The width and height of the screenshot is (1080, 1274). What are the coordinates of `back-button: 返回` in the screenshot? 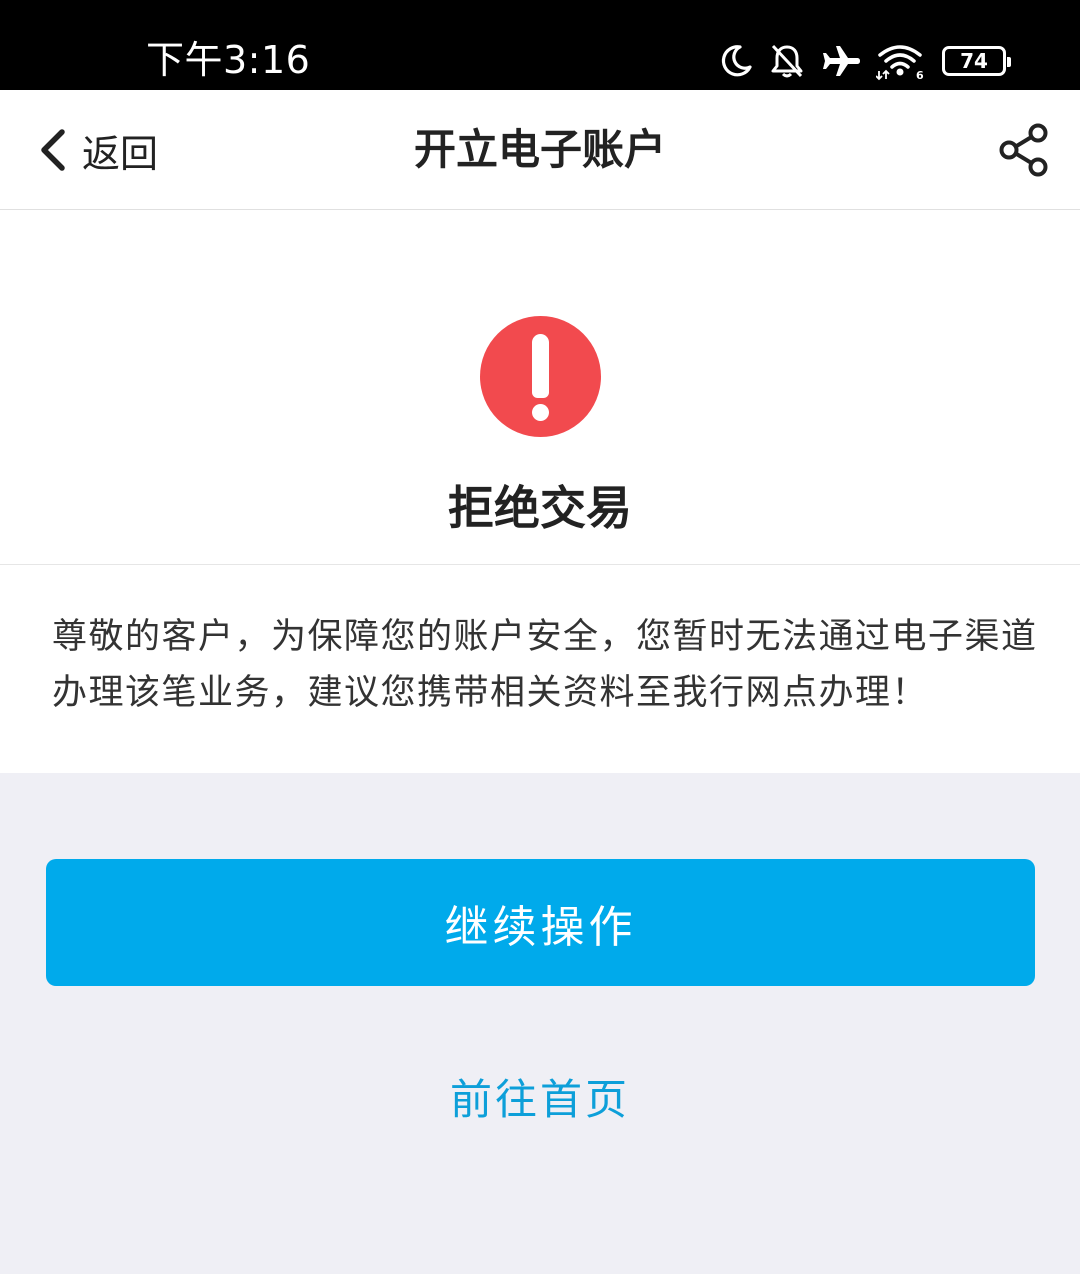 It's located at (98, 150).